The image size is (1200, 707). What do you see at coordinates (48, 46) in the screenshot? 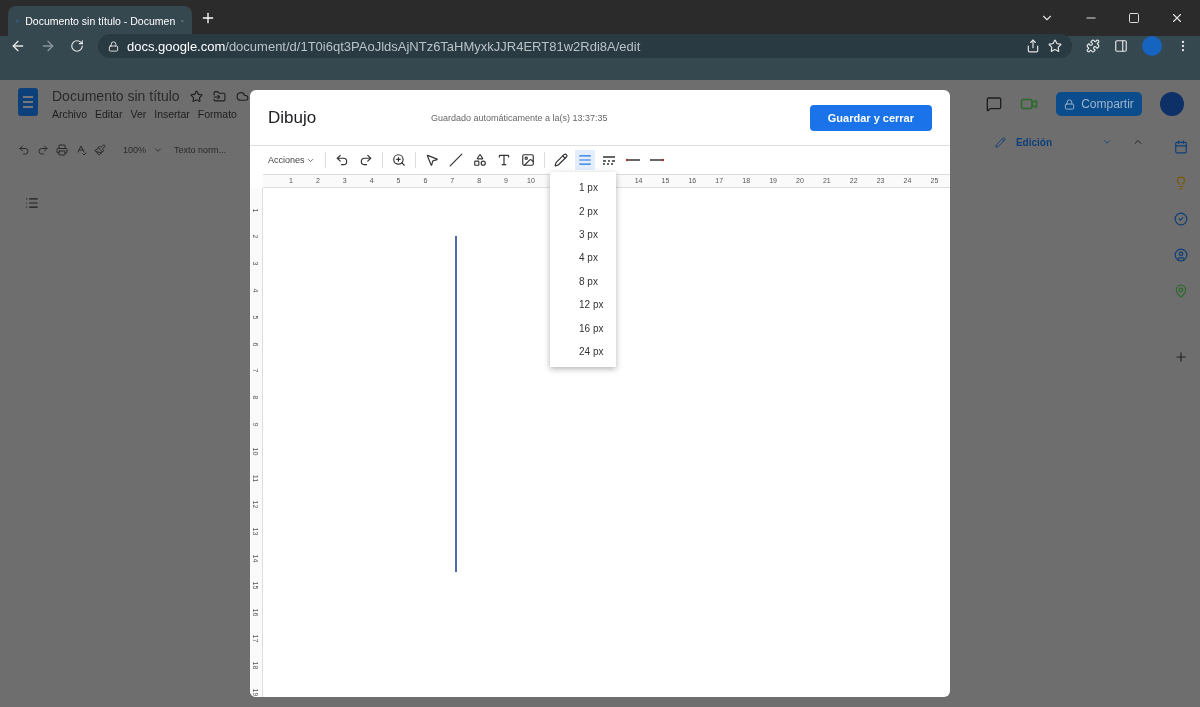
I see `forward-icon` at bounding box center [48, 46].